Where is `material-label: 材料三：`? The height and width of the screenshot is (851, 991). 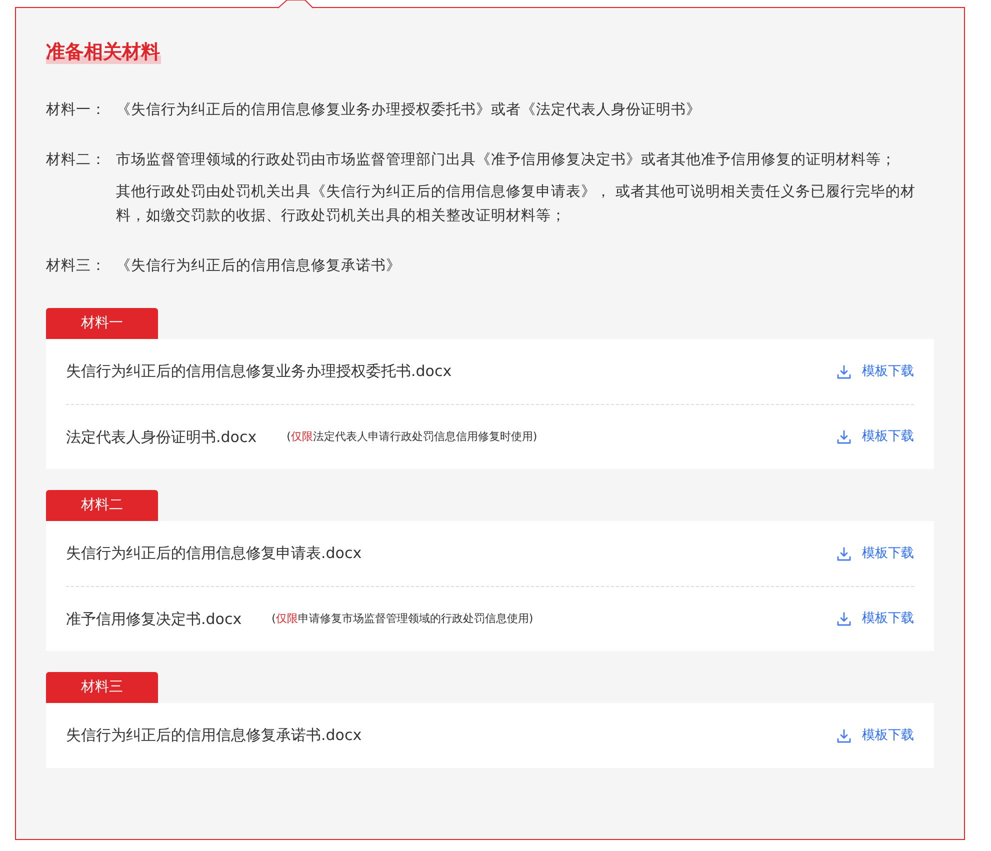 material-label: 材料三： is located at coordinates (76, 266).